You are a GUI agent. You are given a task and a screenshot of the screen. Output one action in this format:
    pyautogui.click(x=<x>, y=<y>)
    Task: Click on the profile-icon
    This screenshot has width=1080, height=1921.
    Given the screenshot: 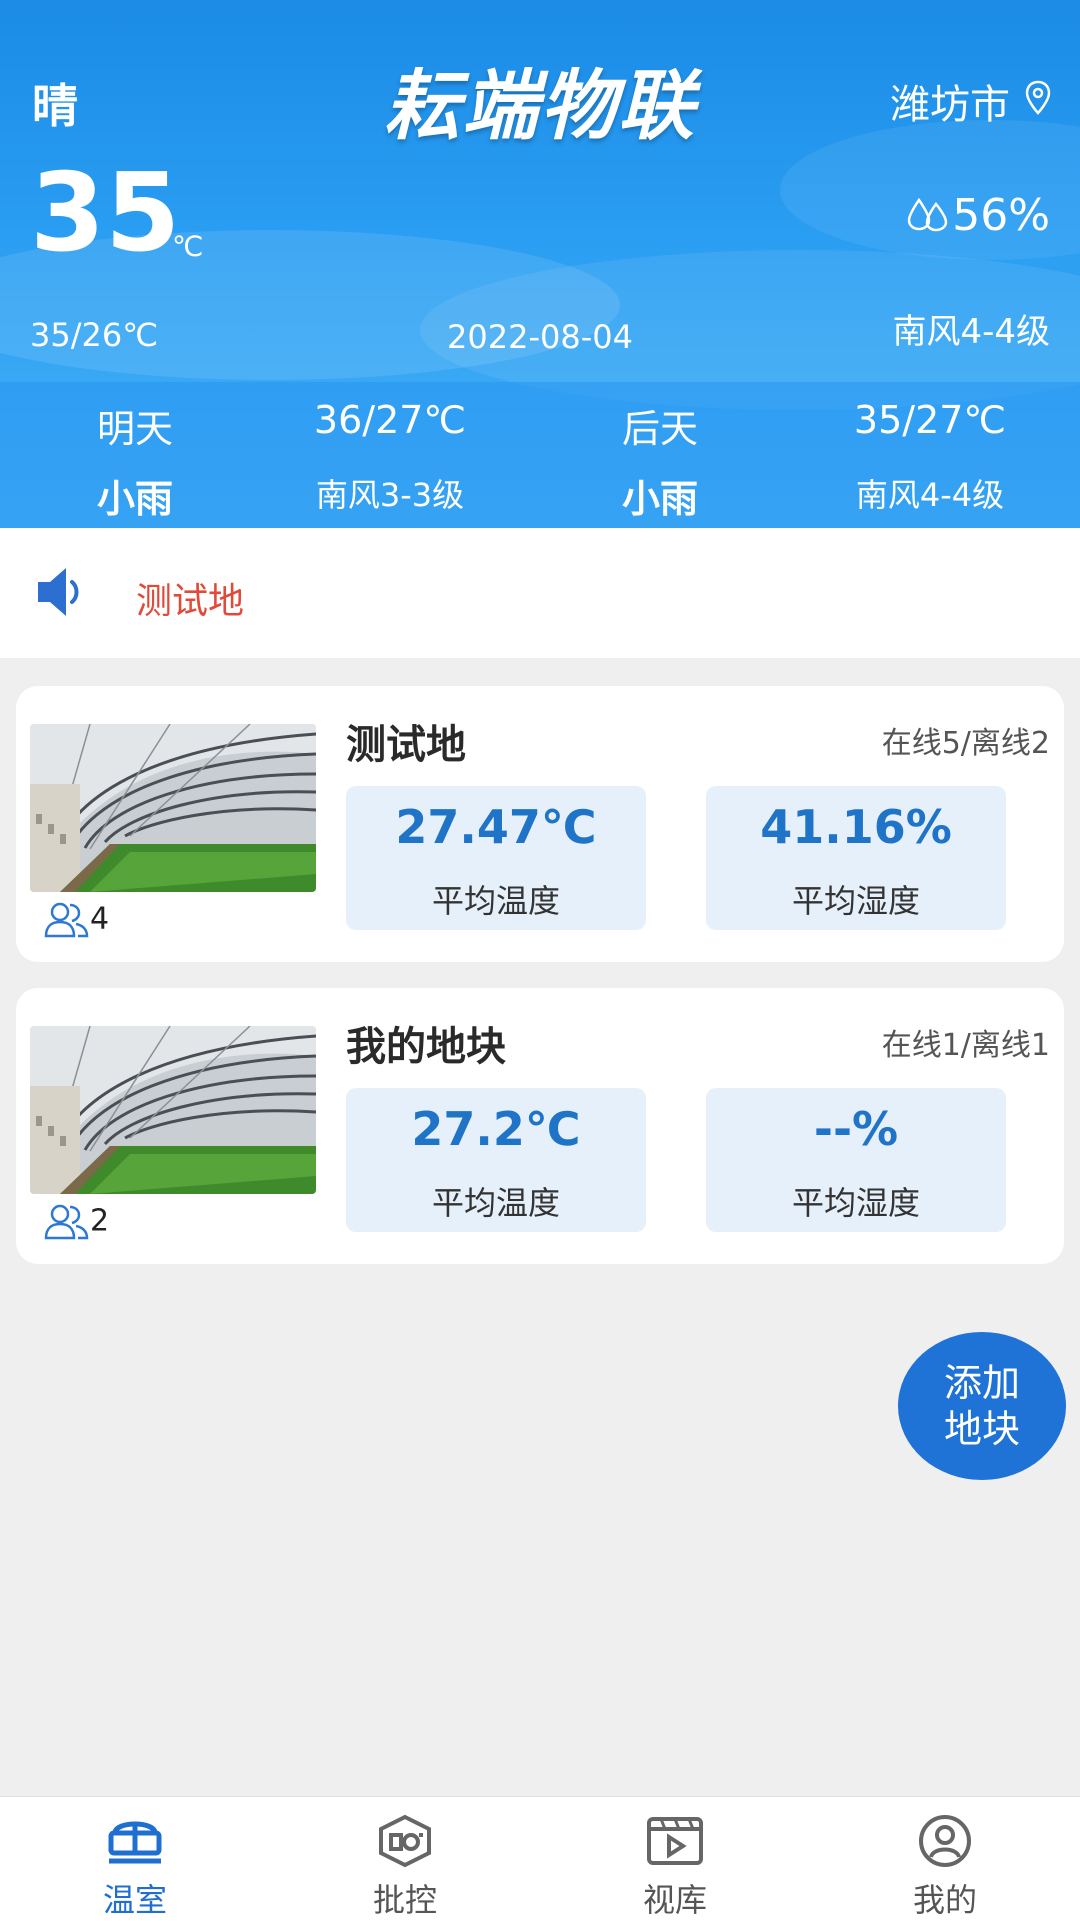 What is the action you would take?
    pyautogui.click(x=945, y=1841)
    